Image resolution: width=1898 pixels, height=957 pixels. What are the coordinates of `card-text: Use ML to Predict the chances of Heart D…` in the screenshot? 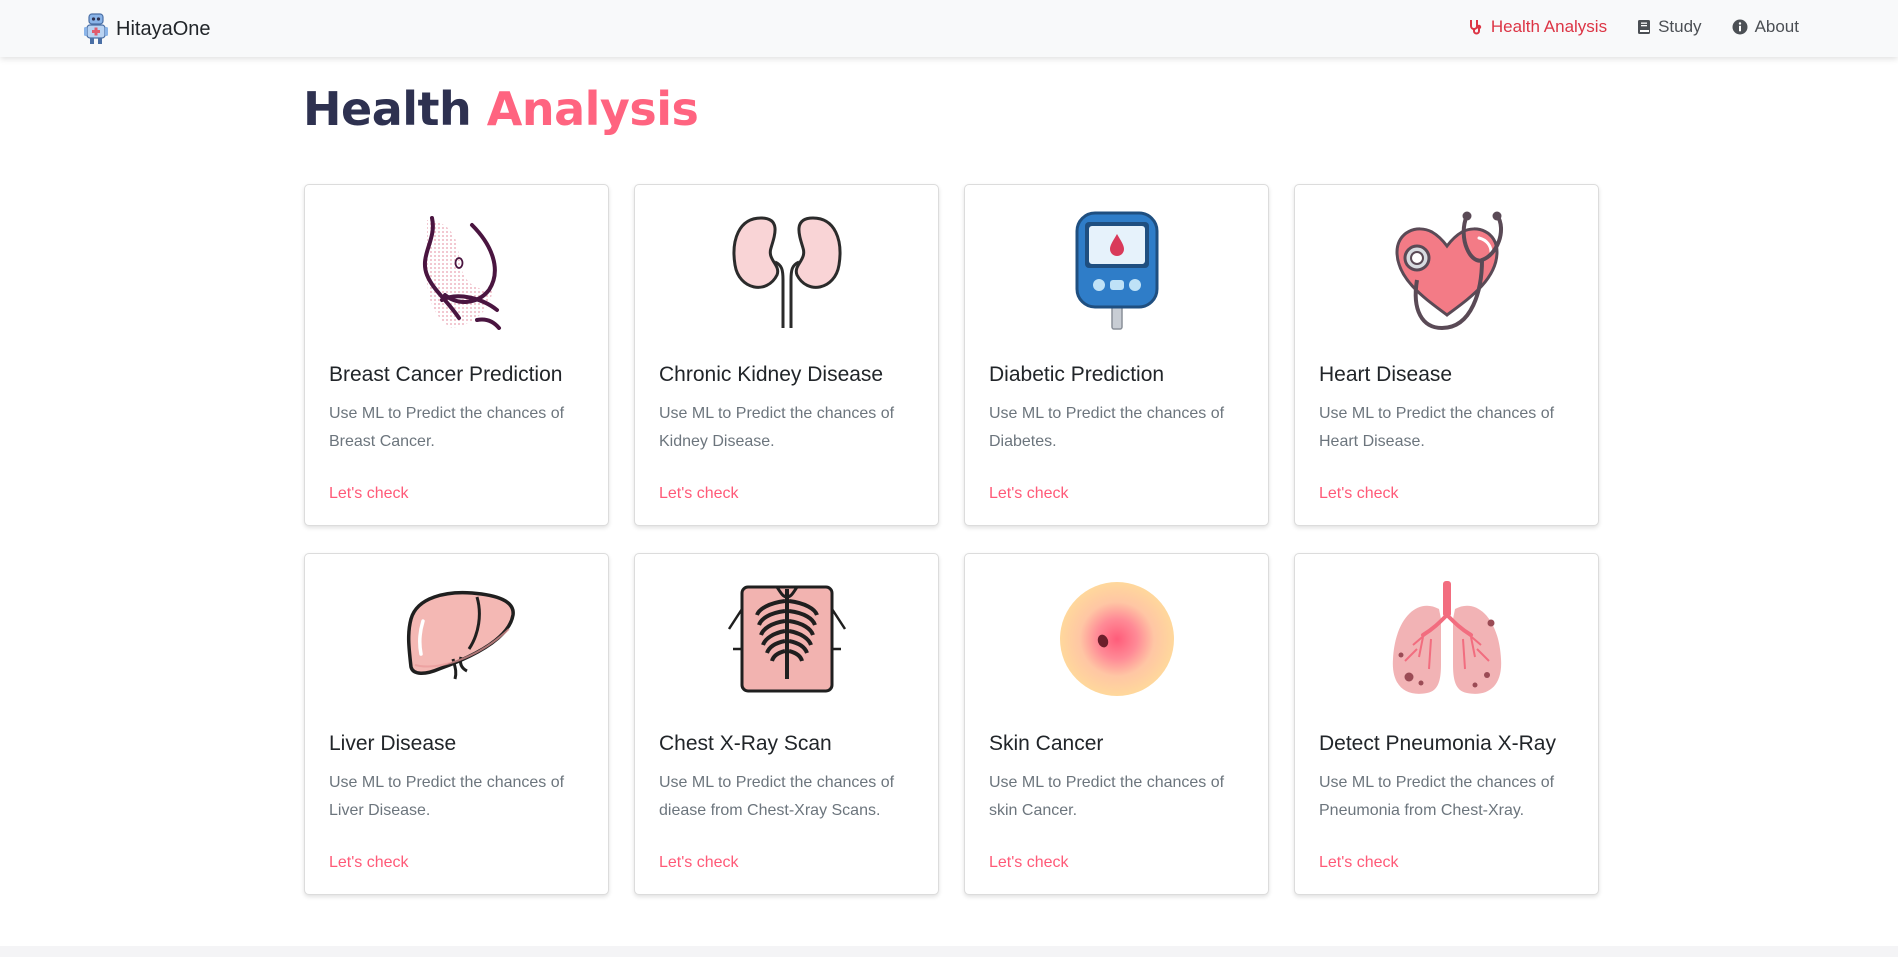 It's located at (1437, 427).